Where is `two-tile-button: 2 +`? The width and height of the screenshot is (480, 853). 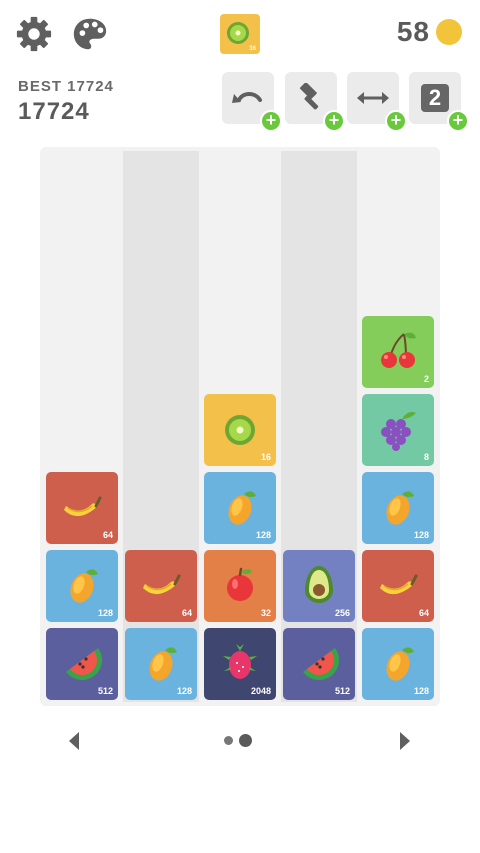
two-tile-button: 2 + is located at coordinates (439, 102).